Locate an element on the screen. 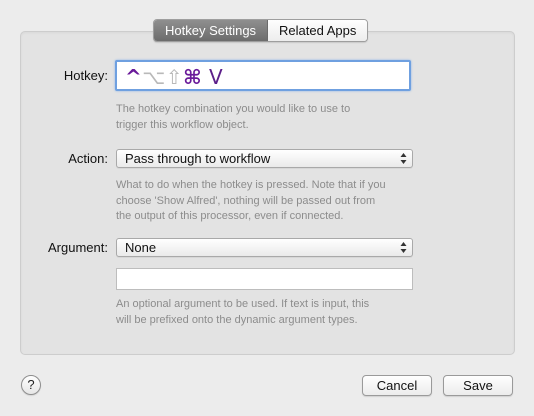 This screenshot has width=534, height=416. argument-text-field is located at coordinates (264, 279).